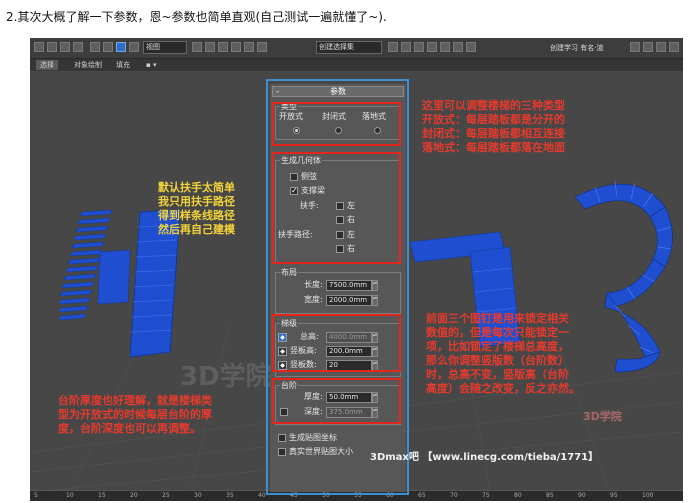 The image size is (689, 503). Describe the element at coordinates (123, 65) in the screenshot. I see `tab-populate: 填充` at that location.